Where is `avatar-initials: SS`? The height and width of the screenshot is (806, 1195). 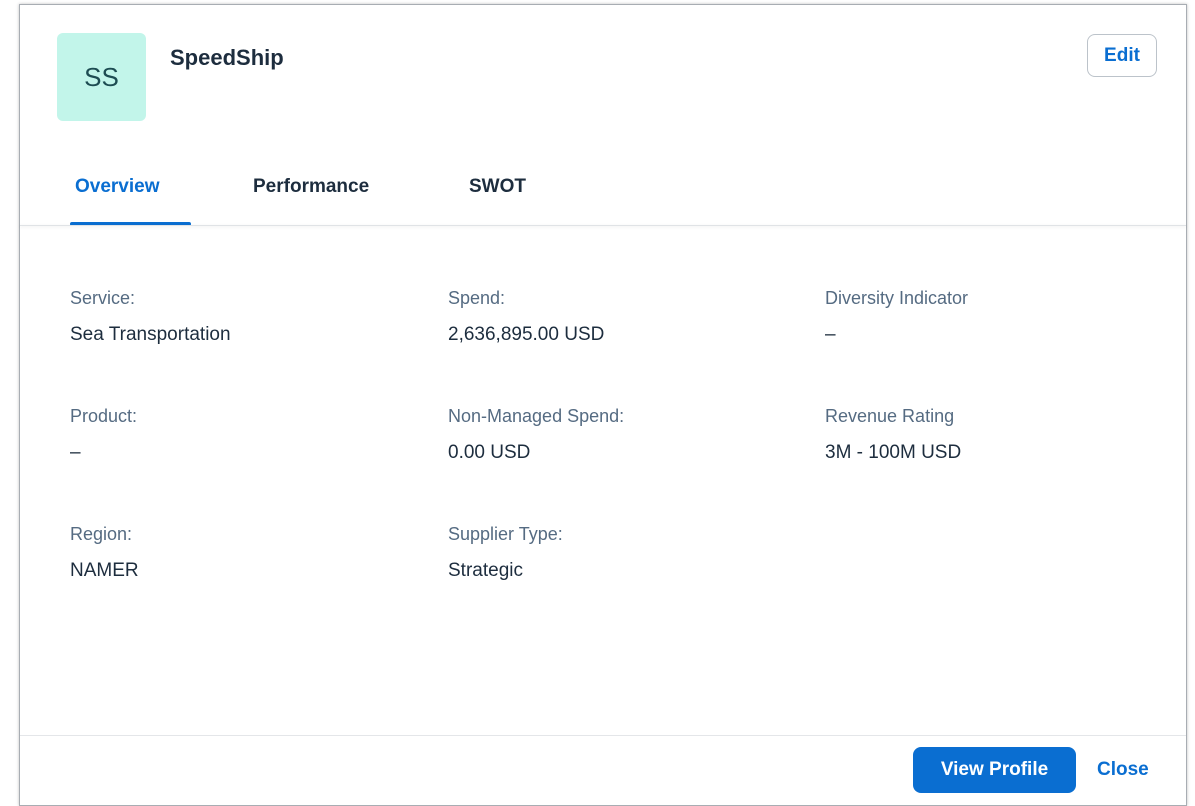 avatar-initials: SS is located at coordinates (101, 76).